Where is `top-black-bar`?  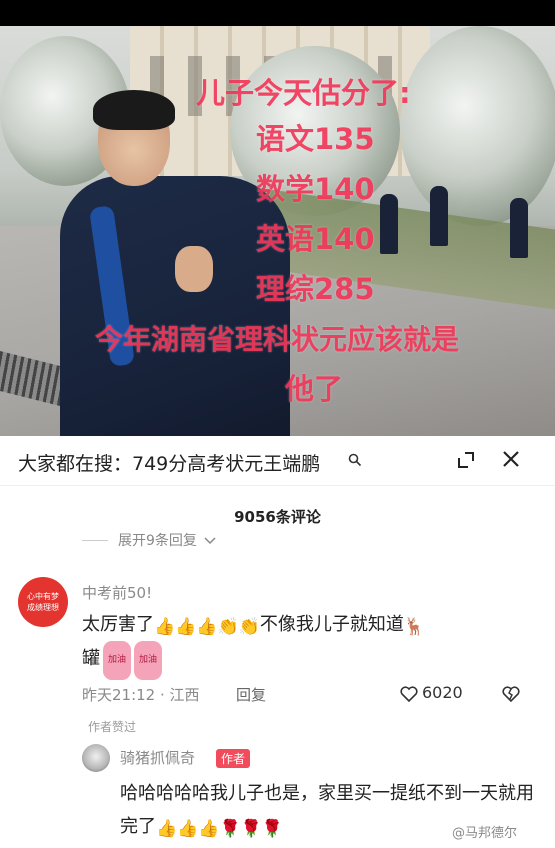 top-black-bar is located at coordinates (277, 13).